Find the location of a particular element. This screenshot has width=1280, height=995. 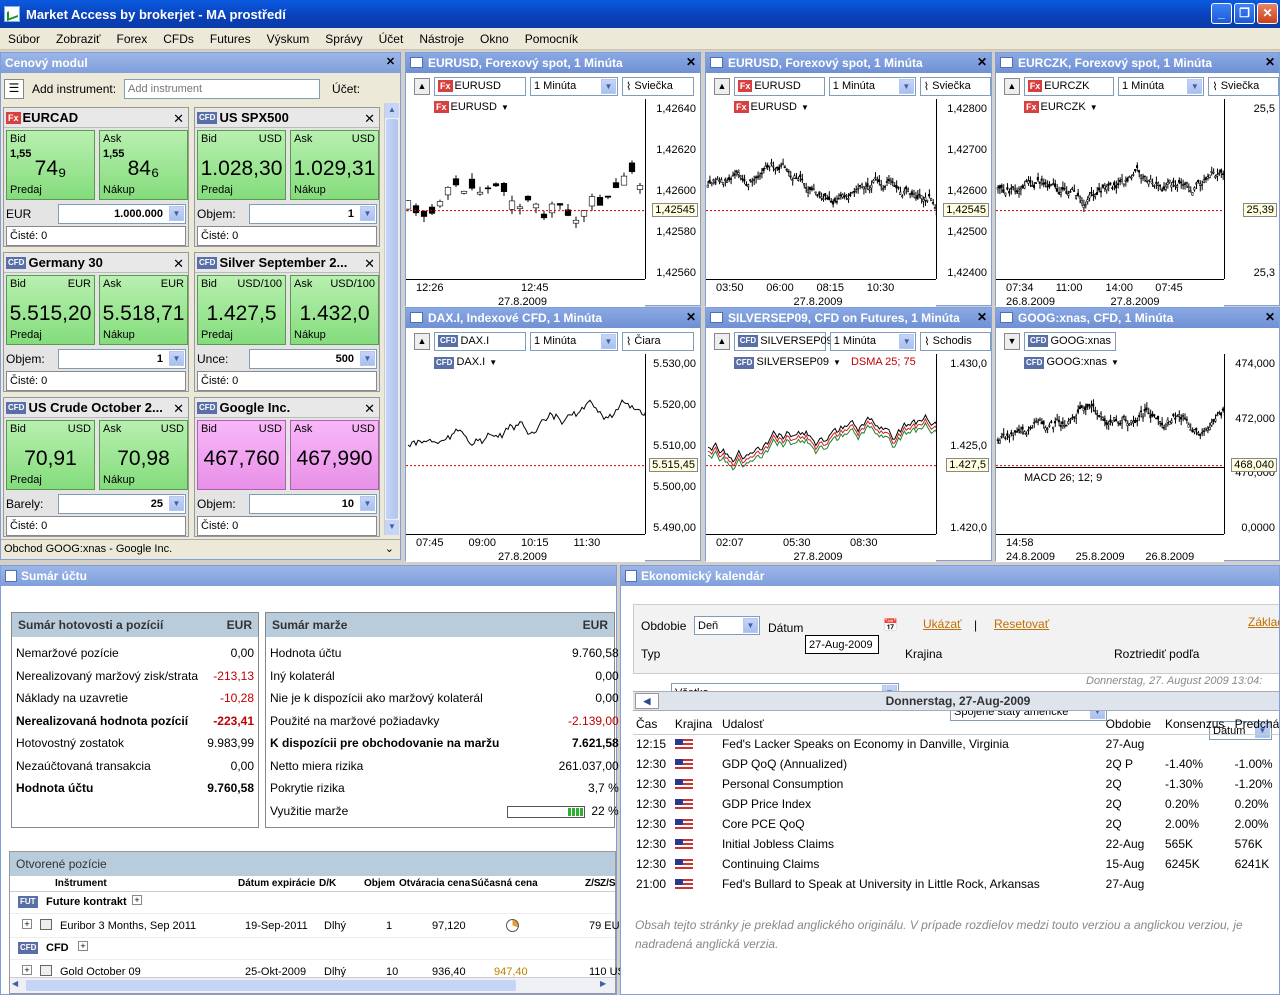

add-instrument-input is located at coordinates (222, 88).